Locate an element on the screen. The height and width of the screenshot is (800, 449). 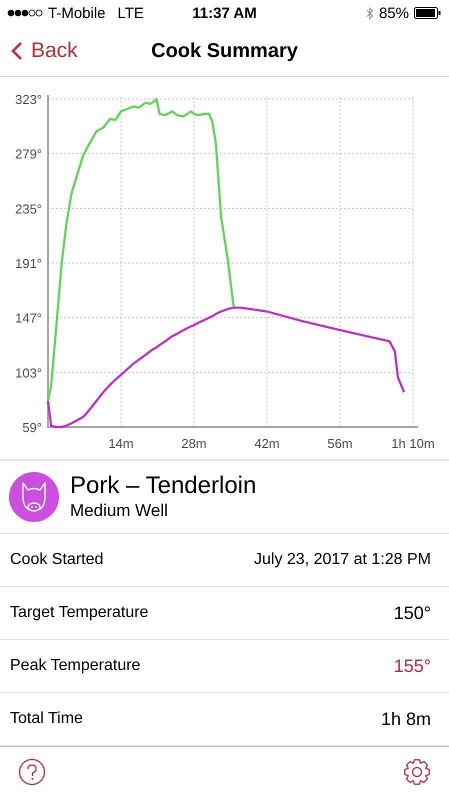
back-button: Back is located at coordinates (39, 51).